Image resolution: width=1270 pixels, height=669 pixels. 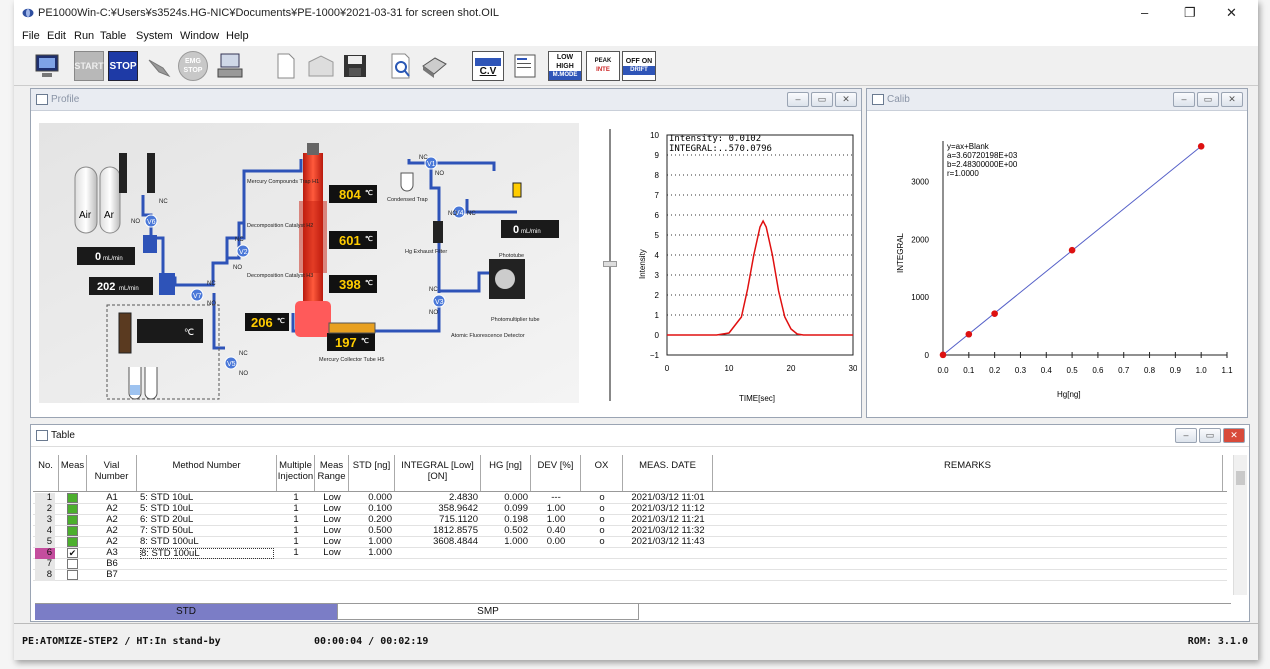 What do you see at coordinates (46, 473) in the screenshot?
I see `hdr-no: No.` at bounding box center [46, 473].